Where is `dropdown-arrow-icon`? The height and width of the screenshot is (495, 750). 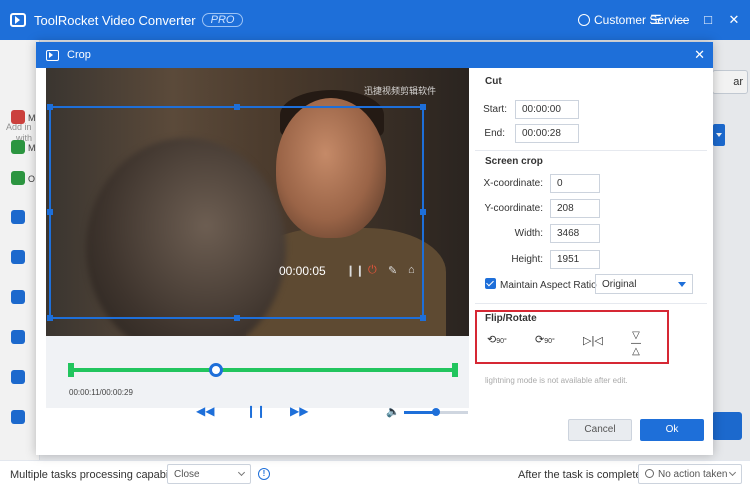
dropdown-arrow-icon is located at coordinates (682, 284).